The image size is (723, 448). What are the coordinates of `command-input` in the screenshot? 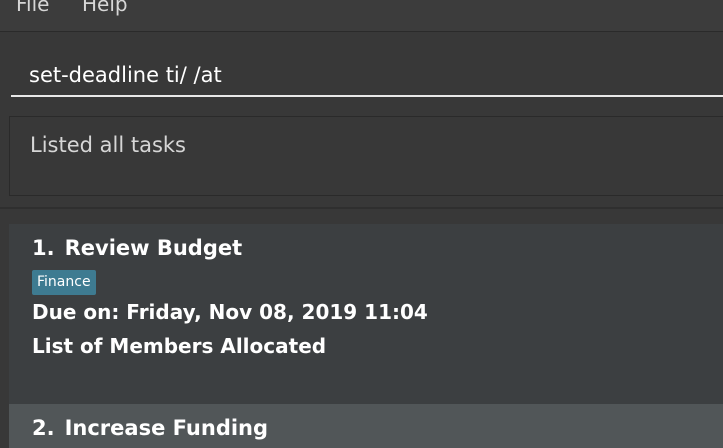 It's located at (367, 76).